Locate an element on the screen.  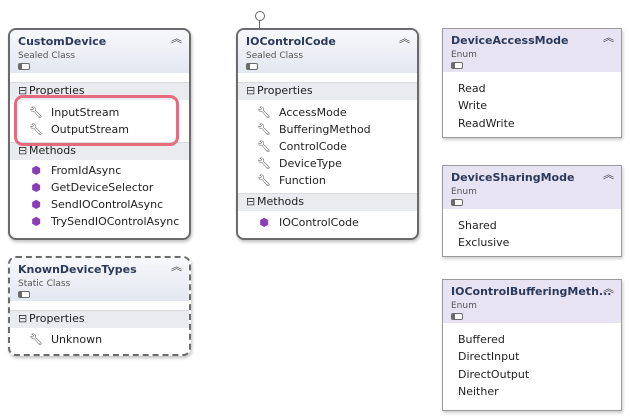
method-item: ⬢ TrySendIOControlAsync is located at coordinates (104, 221).